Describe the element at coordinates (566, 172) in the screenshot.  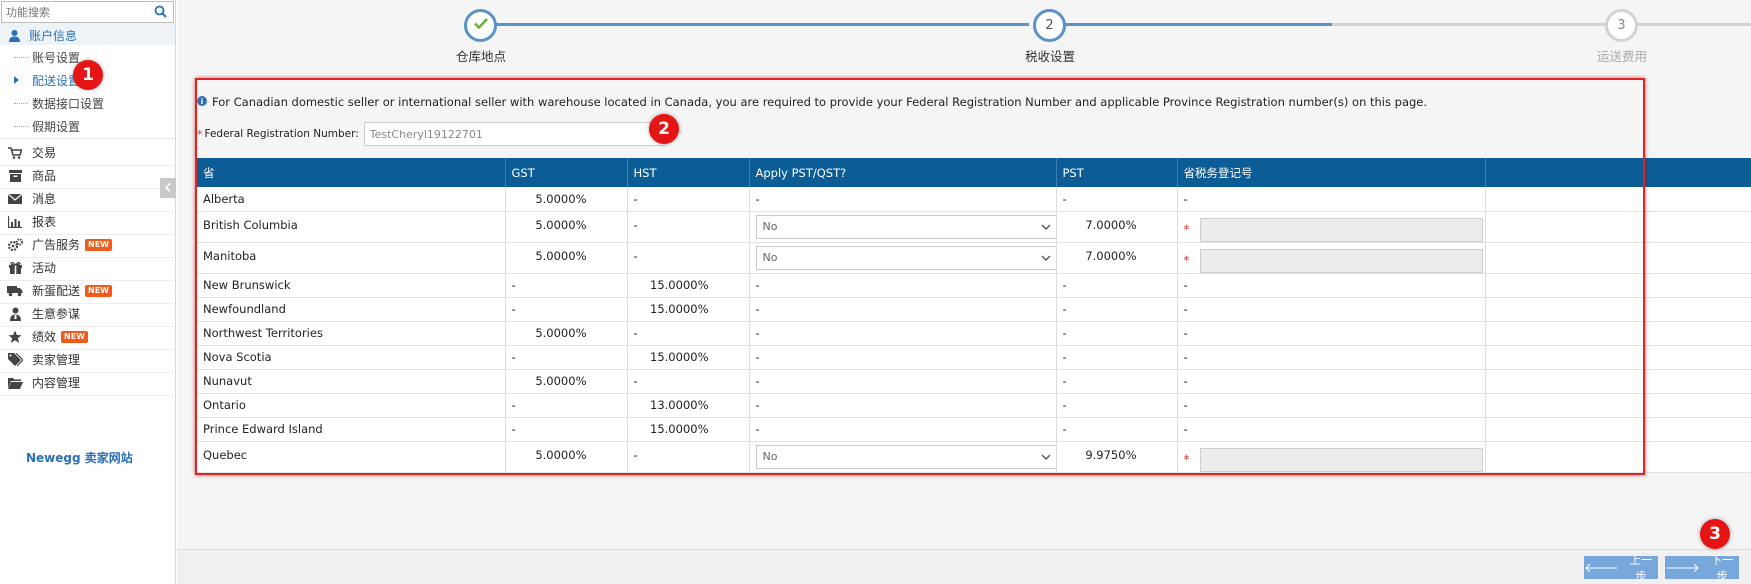
I see `column-header: GST` at that location.